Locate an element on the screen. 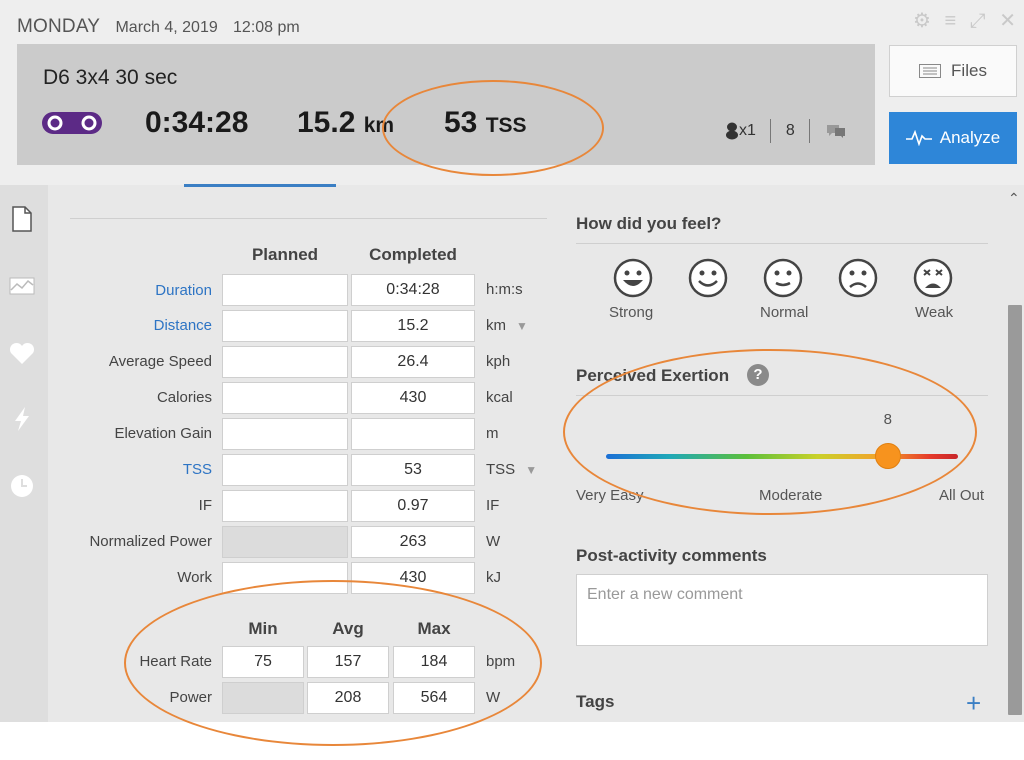 The image size is (1024, 760). happy-face-icon is located at coordinates (708, 278).